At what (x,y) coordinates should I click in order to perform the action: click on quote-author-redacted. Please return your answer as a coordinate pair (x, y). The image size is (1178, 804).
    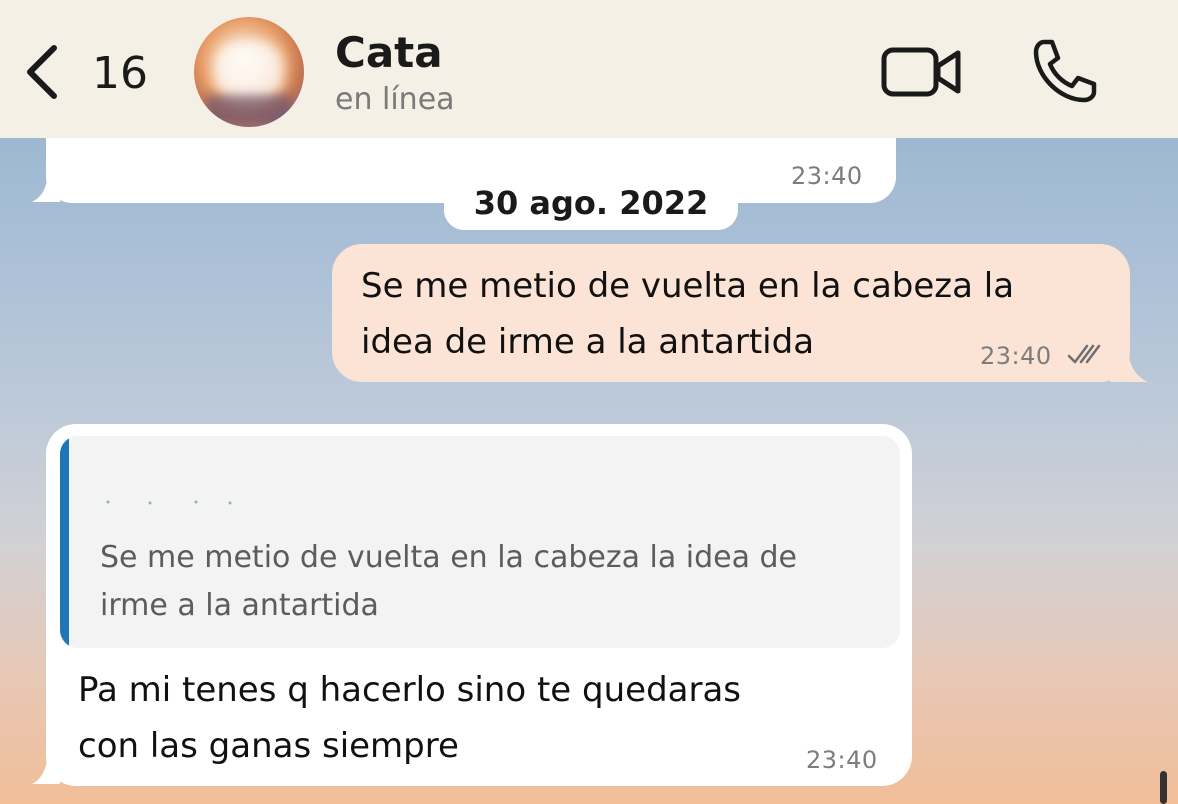
    Looking at the image, I should click on (169, 502).